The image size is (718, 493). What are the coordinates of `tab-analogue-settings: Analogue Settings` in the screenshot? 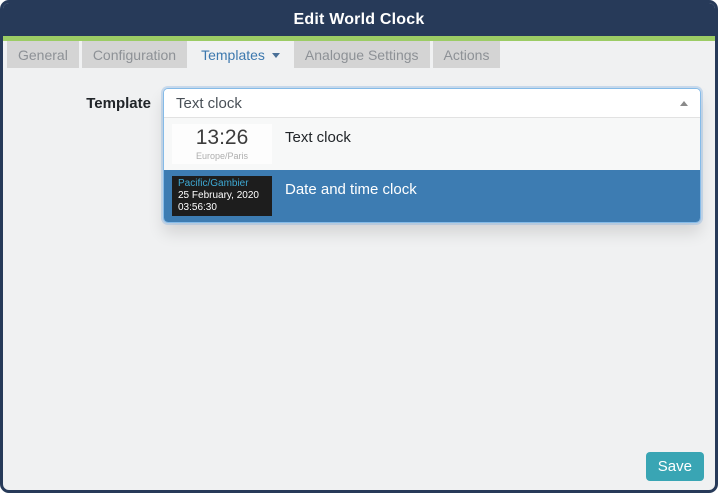 It's located at (361, 54).